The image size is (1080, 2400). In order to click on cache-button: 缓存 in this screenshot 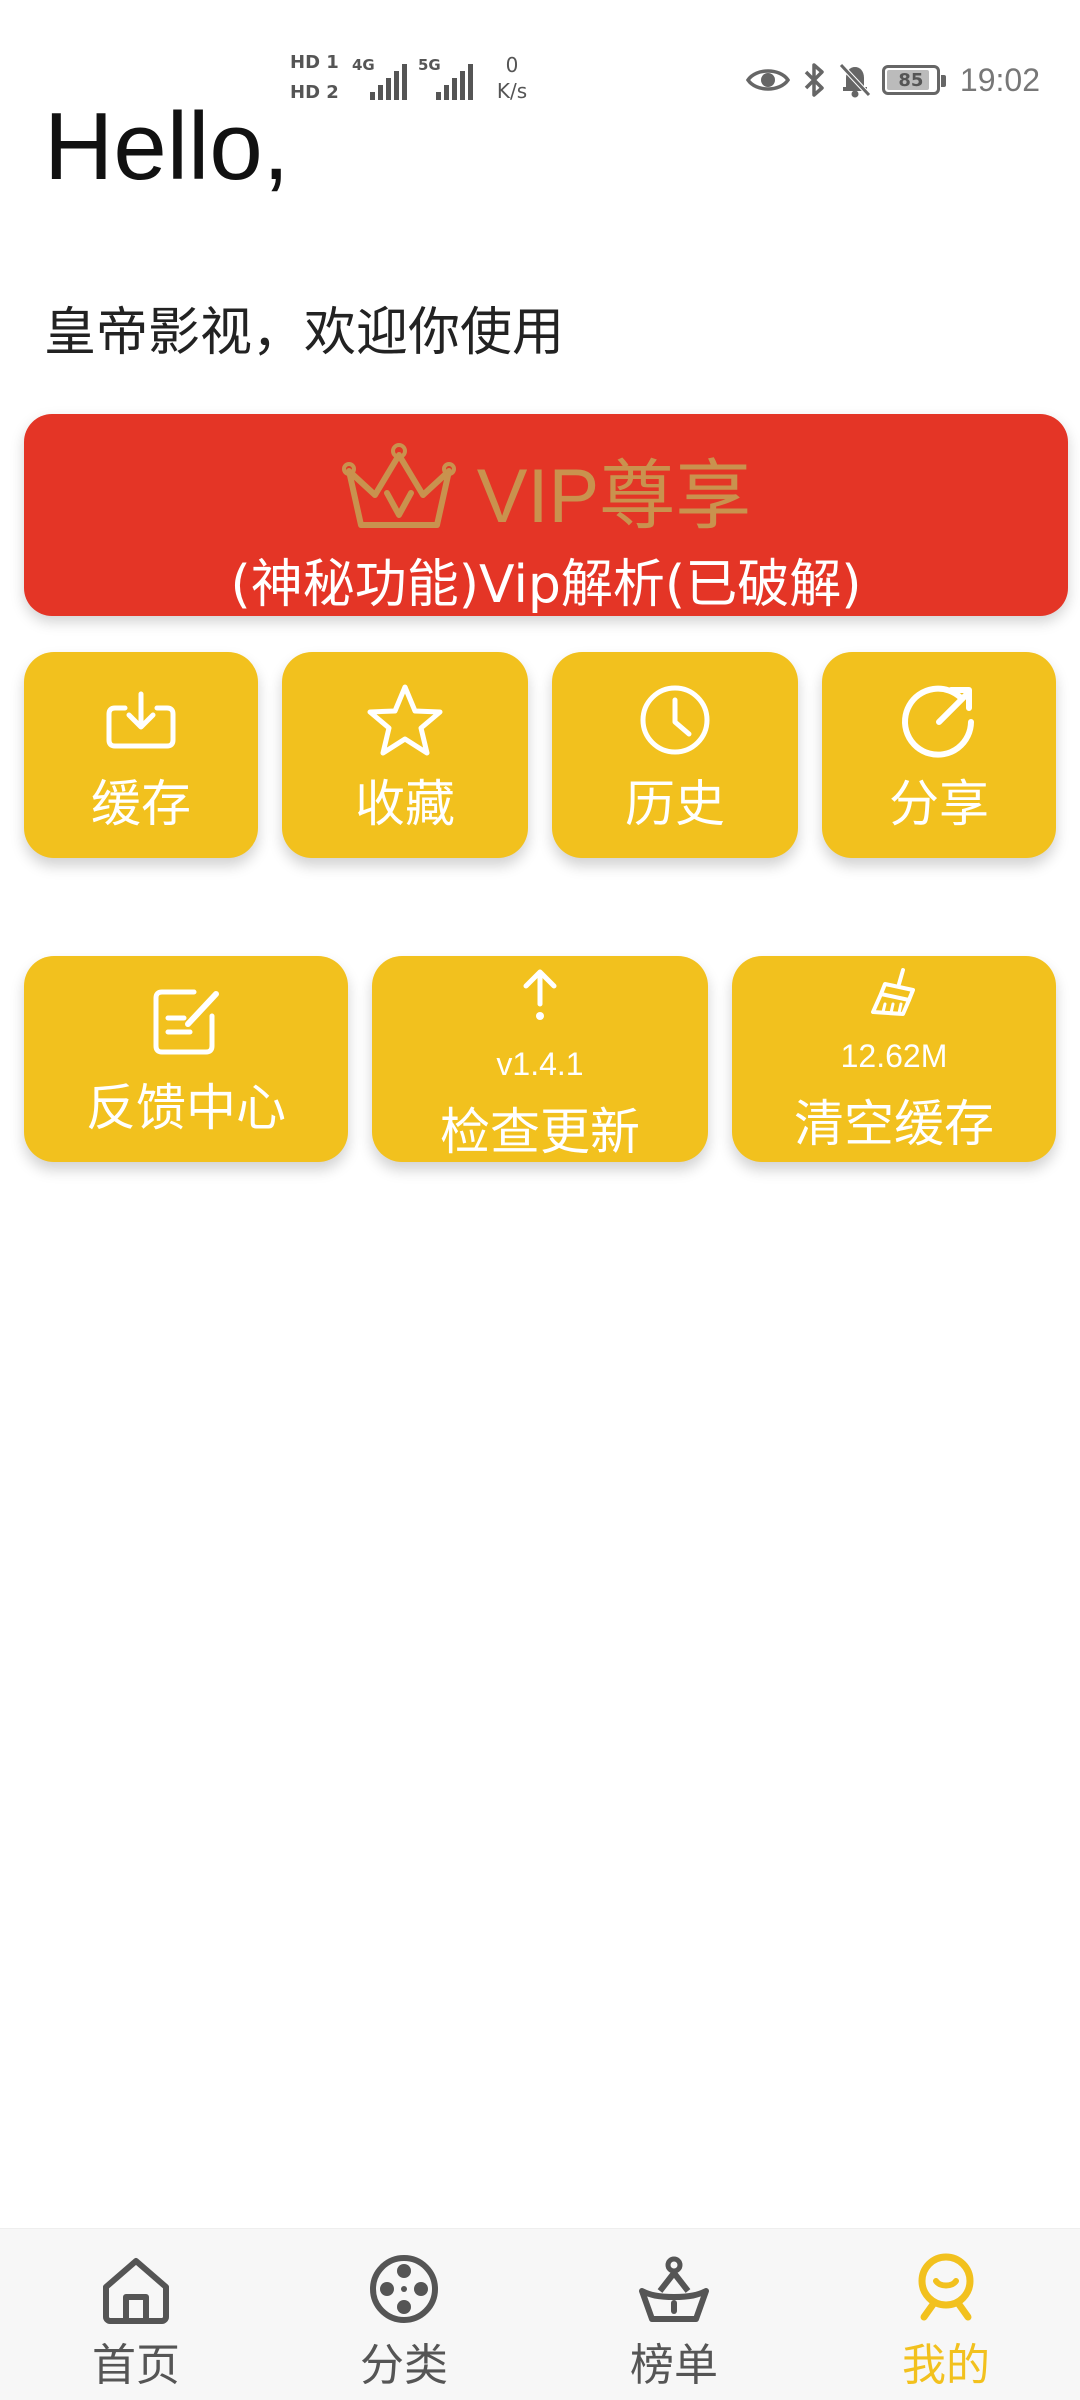, I will do `click(141, 755)`.